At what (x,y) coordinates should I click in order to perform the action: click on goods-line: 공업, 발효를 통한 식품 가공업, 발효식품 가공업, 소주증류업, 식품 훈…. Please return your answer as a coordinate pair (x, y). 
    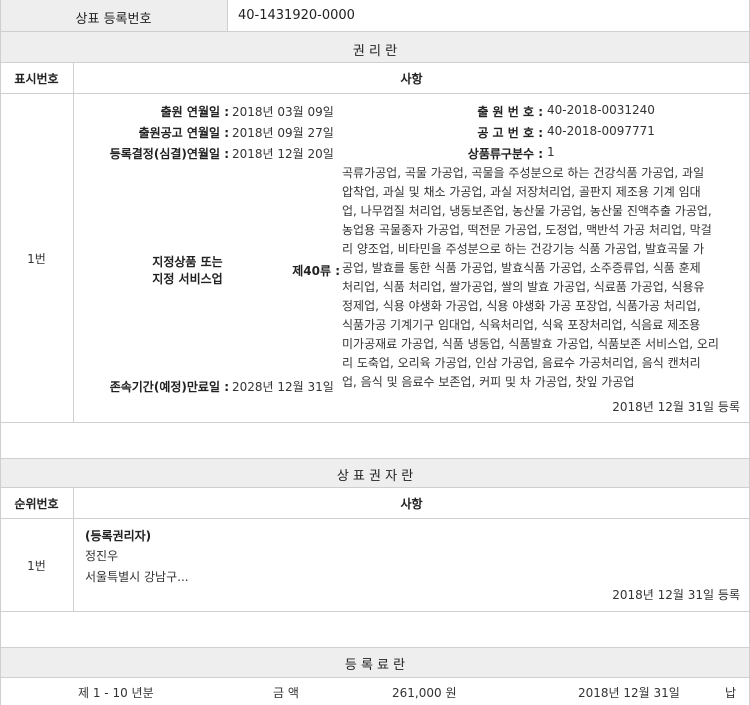
    Looking at the image, I should click on (521, 268).